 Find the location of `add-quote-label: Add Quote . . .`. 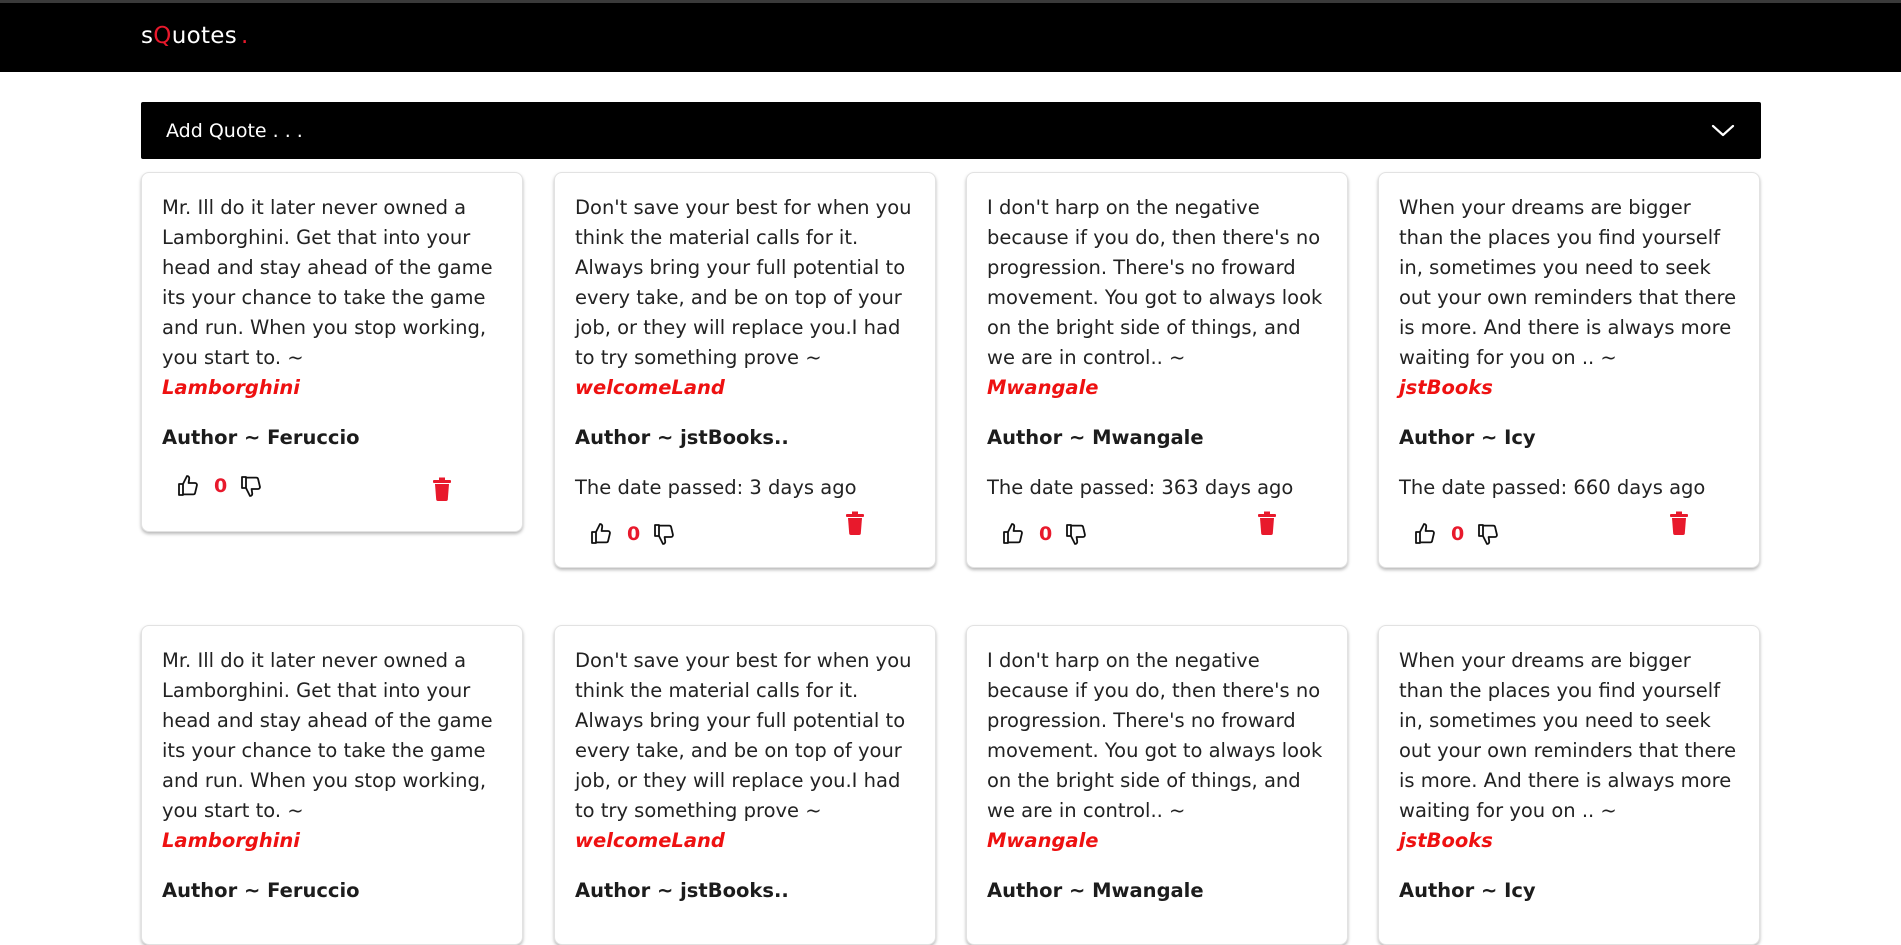

add-quote-label: Add Quote . . . is located at coordinates (234, 131).